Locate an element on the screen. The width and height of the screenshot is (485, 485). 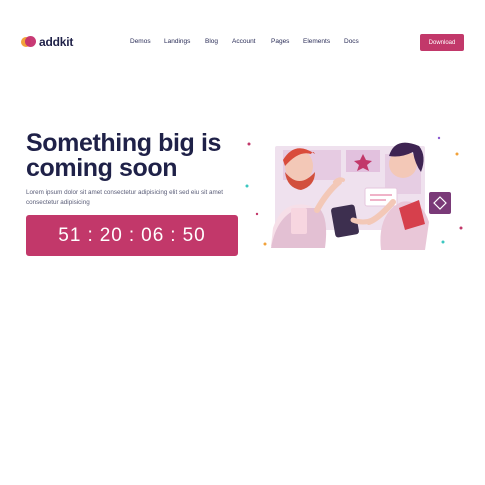
brand-logo: addkit is located at coordinates (47, 42).